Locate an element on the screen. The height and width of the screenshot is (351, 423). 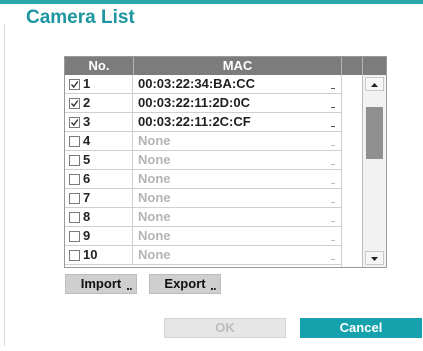
camera-number: 6 is located at coordinates (87, 178).